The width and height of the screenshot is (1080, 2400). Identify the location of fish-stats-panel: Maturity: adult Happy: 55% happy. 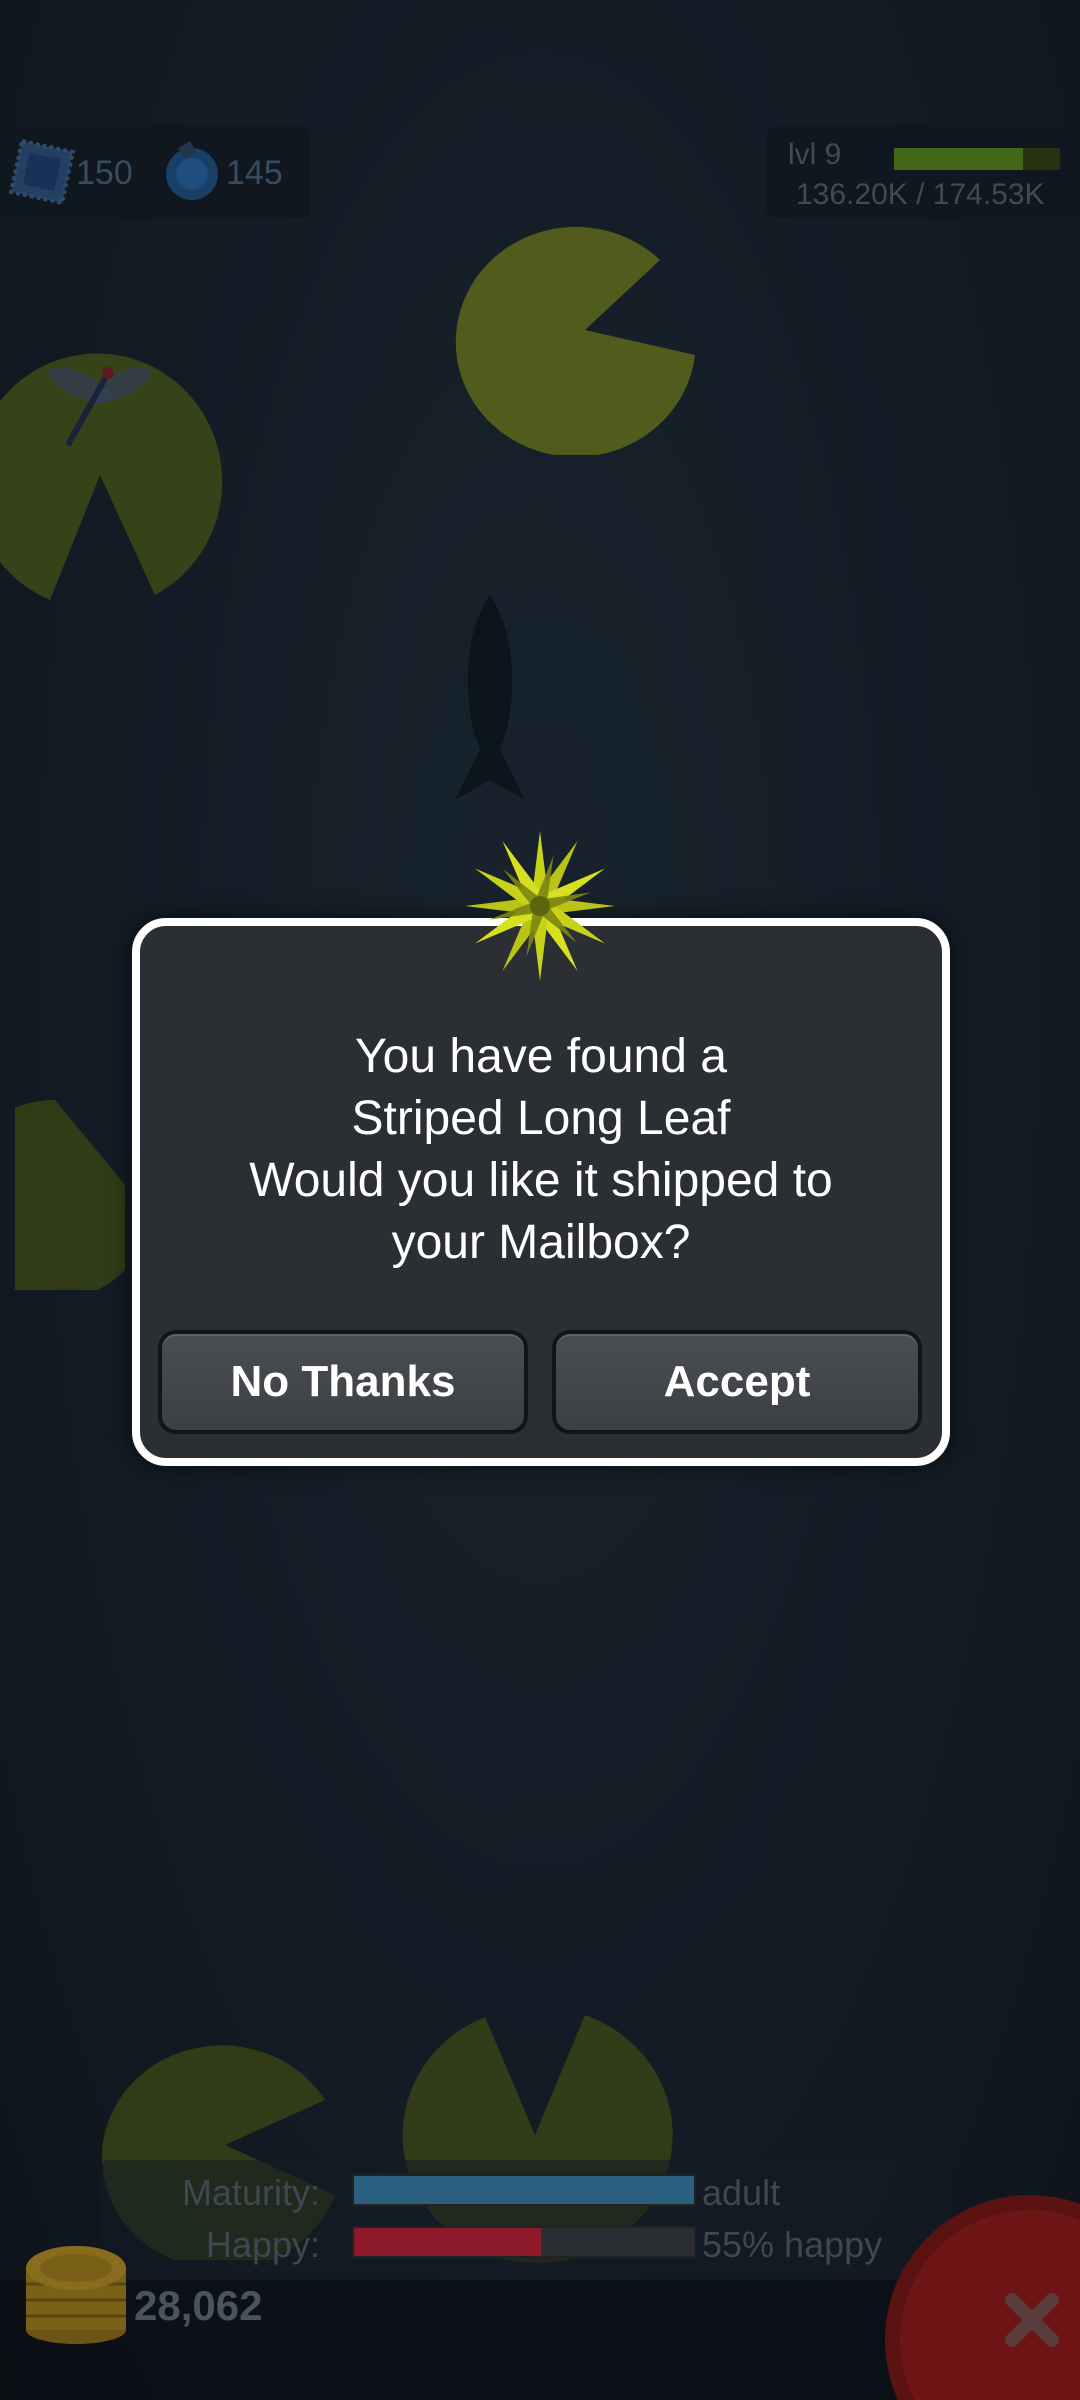
(525, 2219).